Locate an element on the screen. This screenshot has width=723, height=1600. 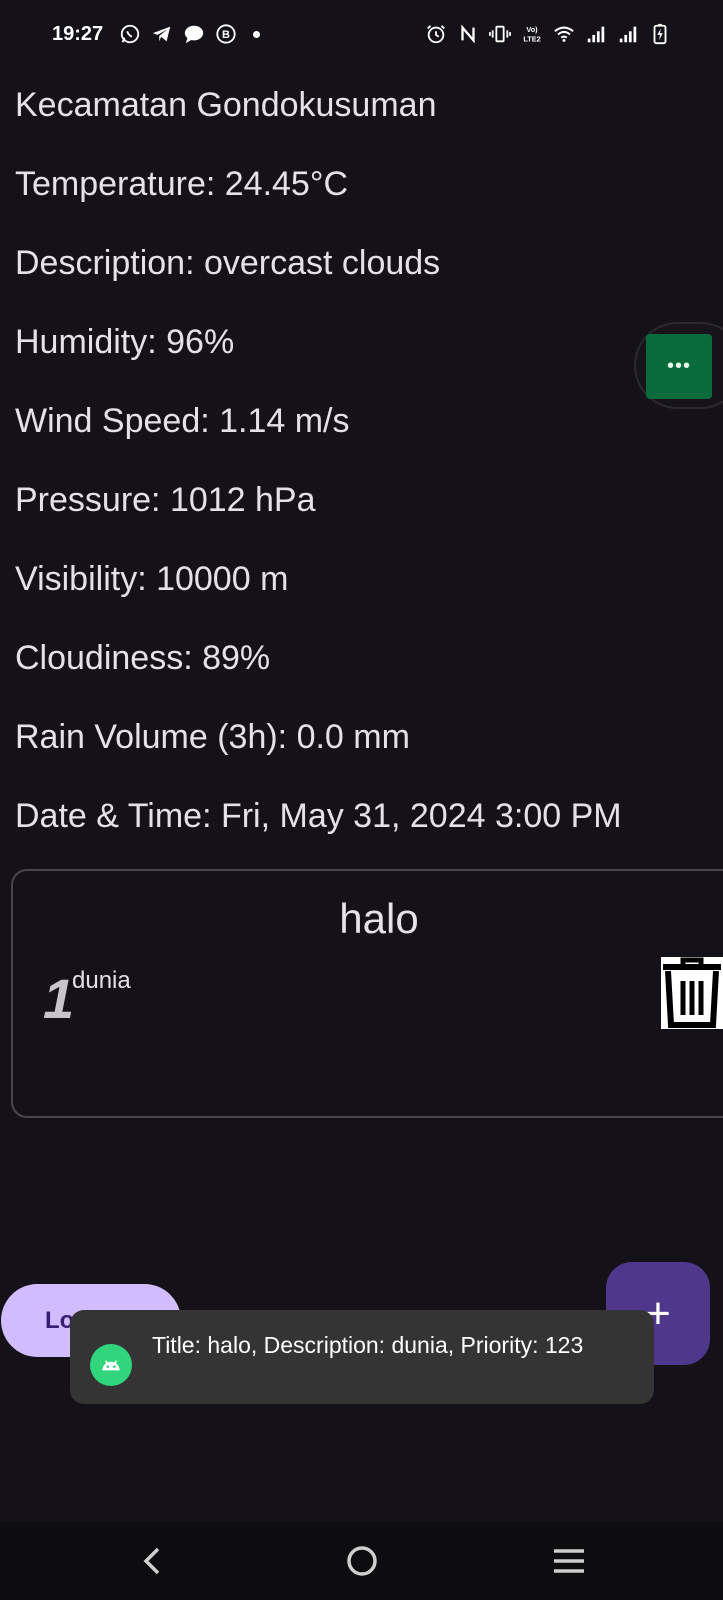
battery-charging-icon is located at coordinates (660, 34).